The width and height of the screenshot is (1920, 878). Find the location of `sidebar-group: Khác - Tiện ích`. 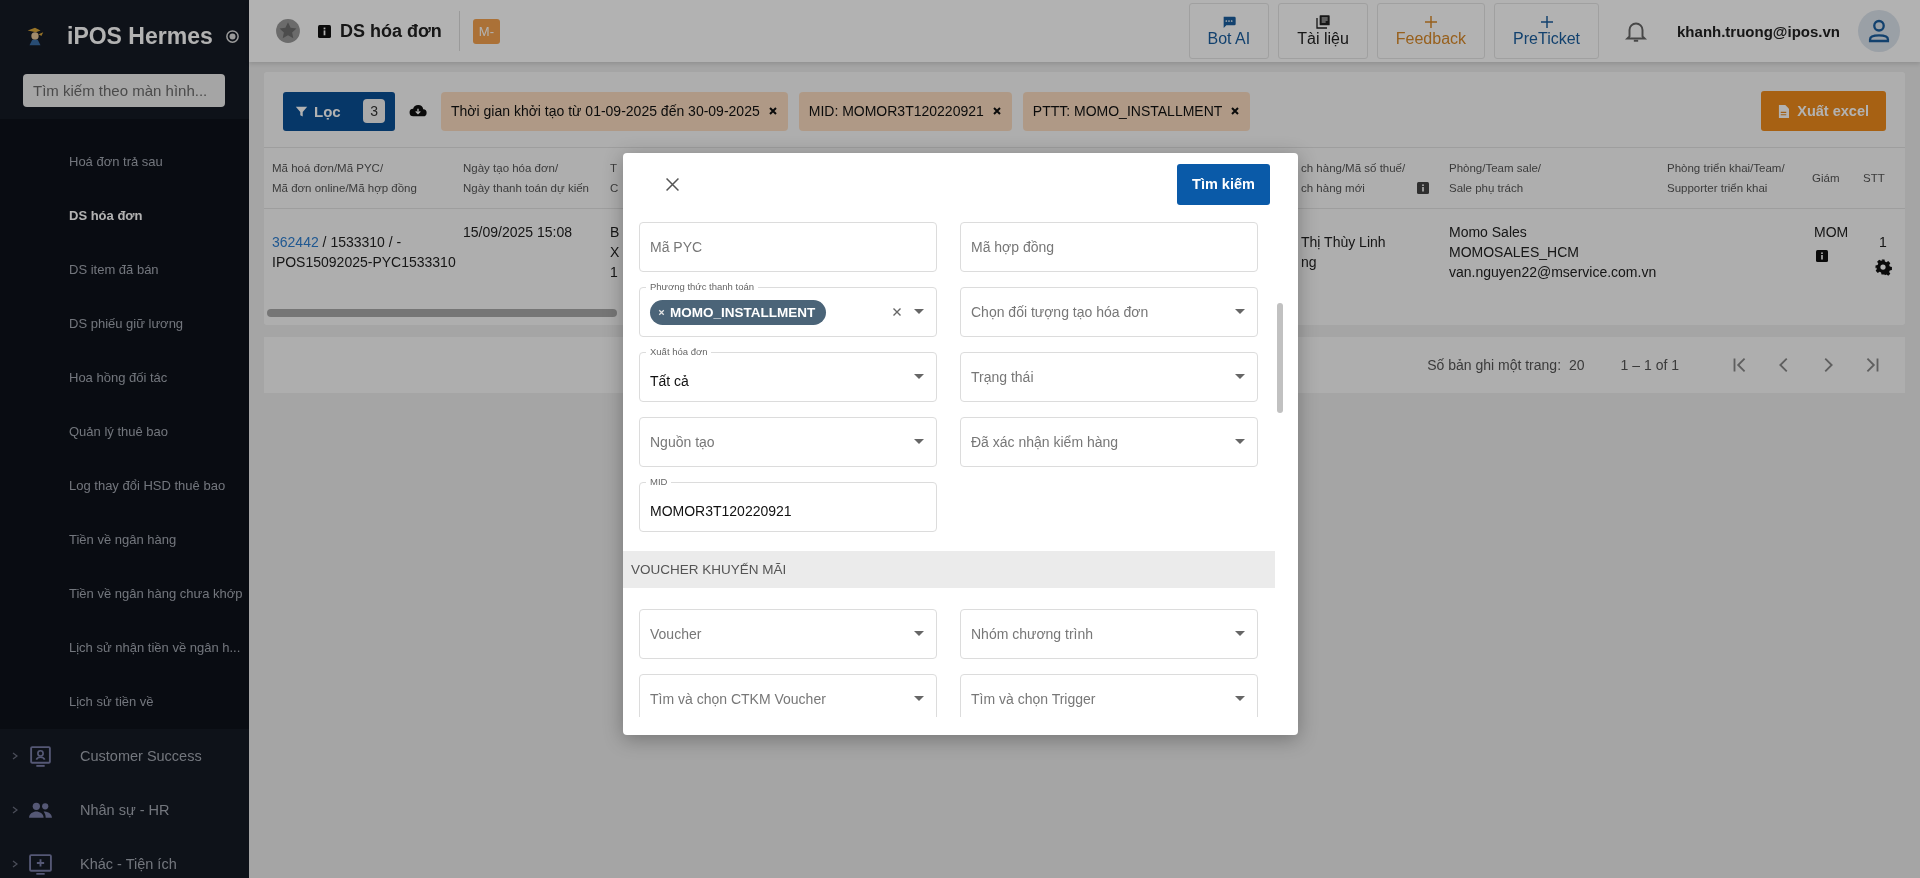

sidebar-group: Khác - Tiện ích is located at coordinates (124, 857).